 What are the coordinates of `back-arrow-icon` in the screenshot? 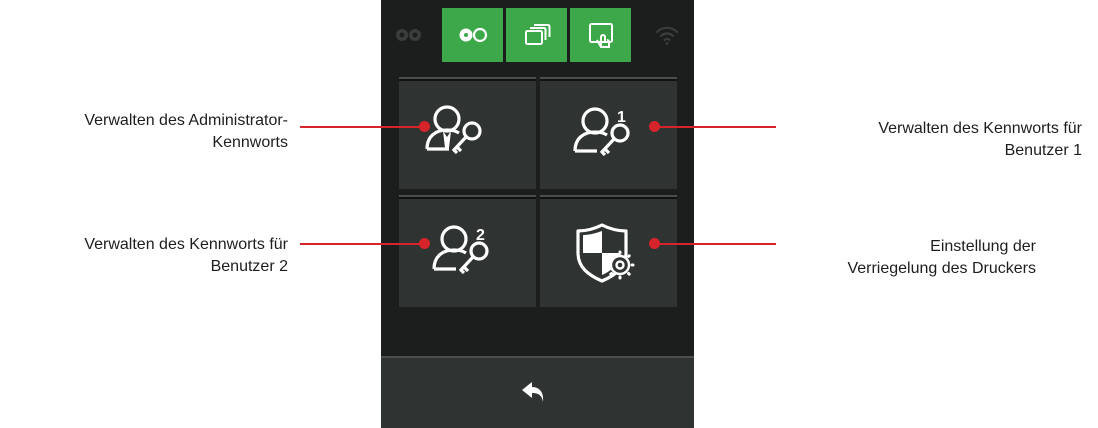 It's located at (538, 393).